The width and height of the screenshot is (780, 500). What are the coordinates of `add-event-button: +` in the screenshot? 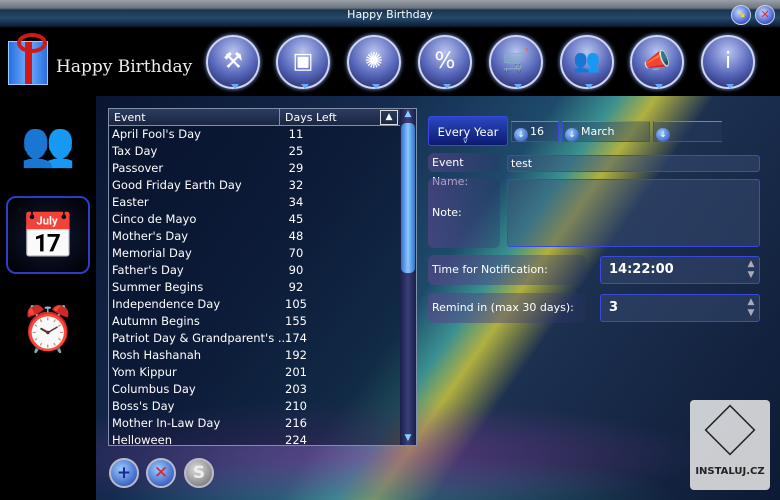 It's located at (124, 473).